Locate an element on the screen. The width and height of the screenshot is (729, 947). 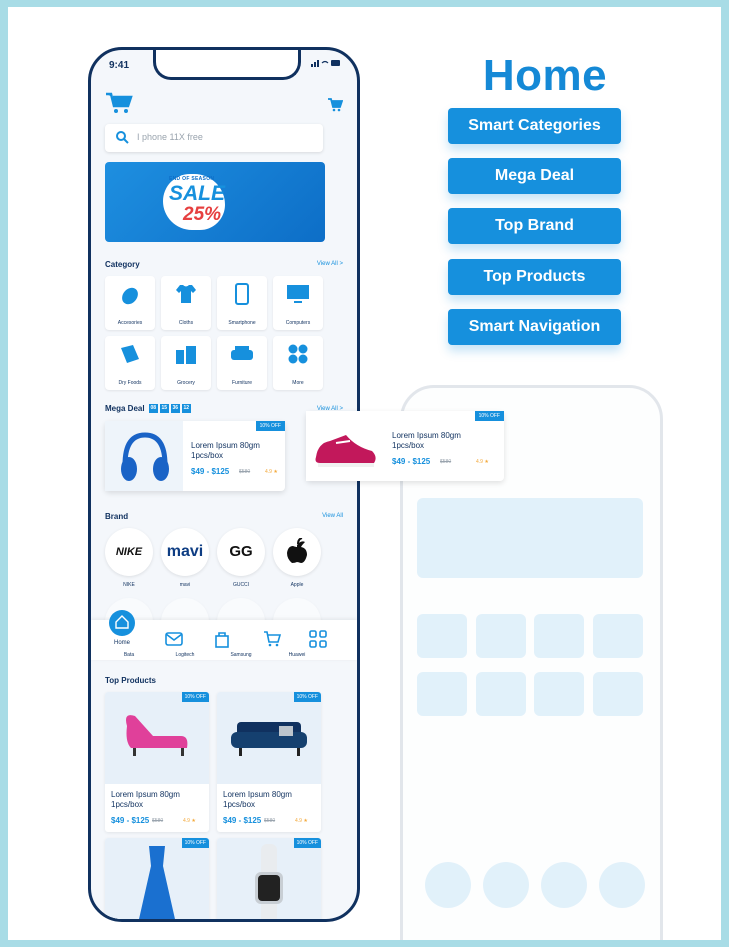
category-item-accesories: Accesories is located at coordinates (130, 303).